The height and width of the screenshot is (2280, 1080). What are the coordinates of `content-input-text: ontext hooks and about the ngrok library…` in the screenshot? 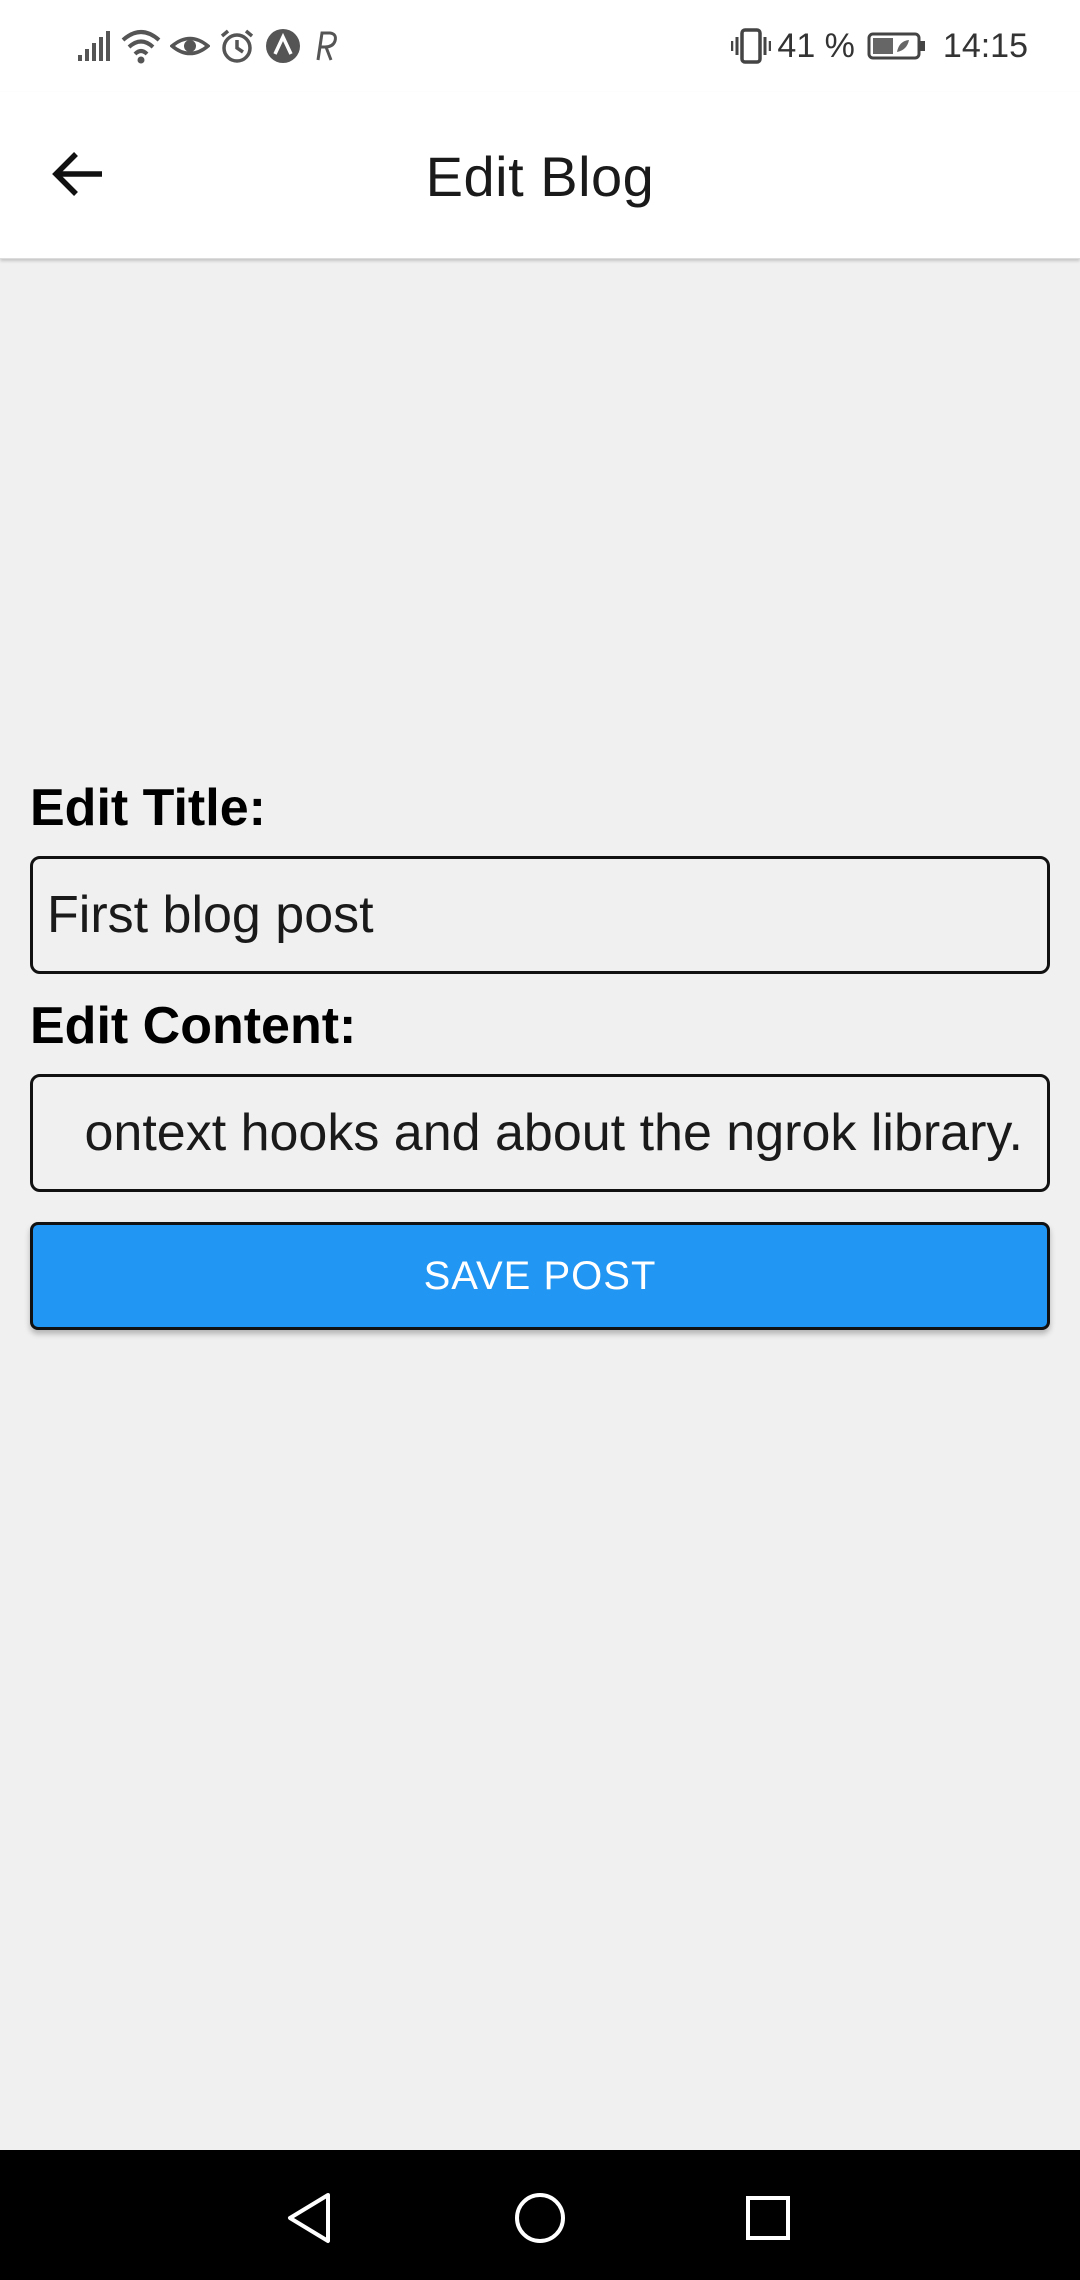 It's located at (553, 1133).